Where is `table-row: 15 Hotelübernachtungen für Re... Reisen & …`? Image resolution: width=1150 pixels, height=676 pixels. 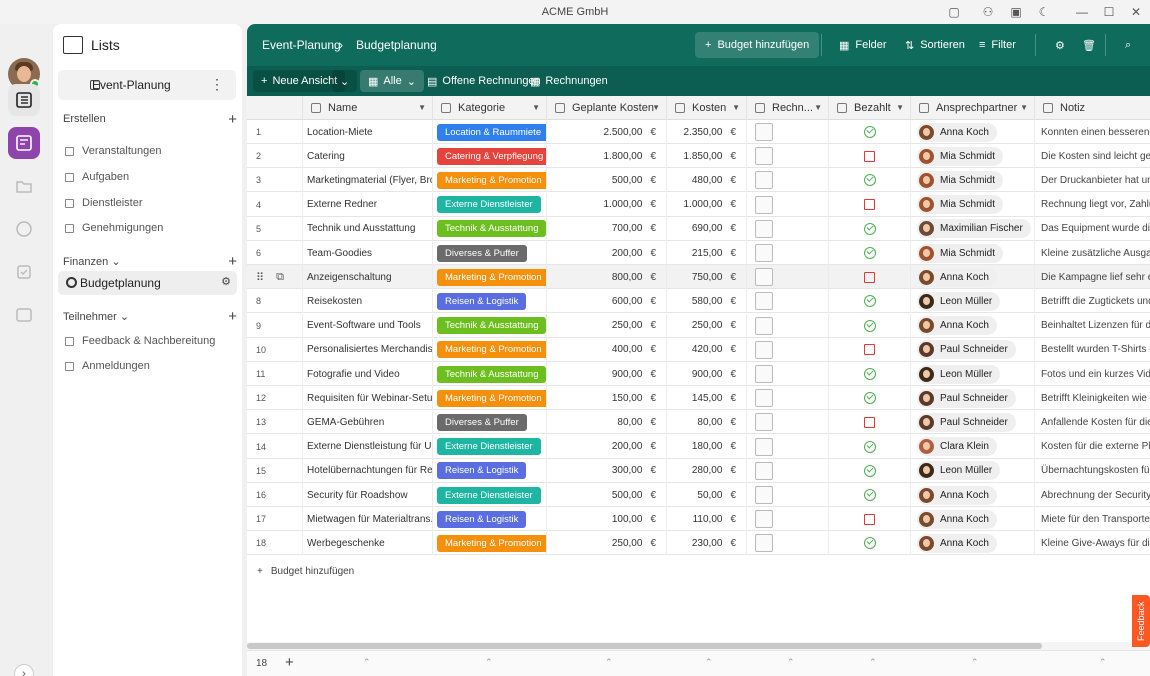 table-row: 15 Hotelübernachtungen für Re... Reisen & … is located at coordinates (698, 470).